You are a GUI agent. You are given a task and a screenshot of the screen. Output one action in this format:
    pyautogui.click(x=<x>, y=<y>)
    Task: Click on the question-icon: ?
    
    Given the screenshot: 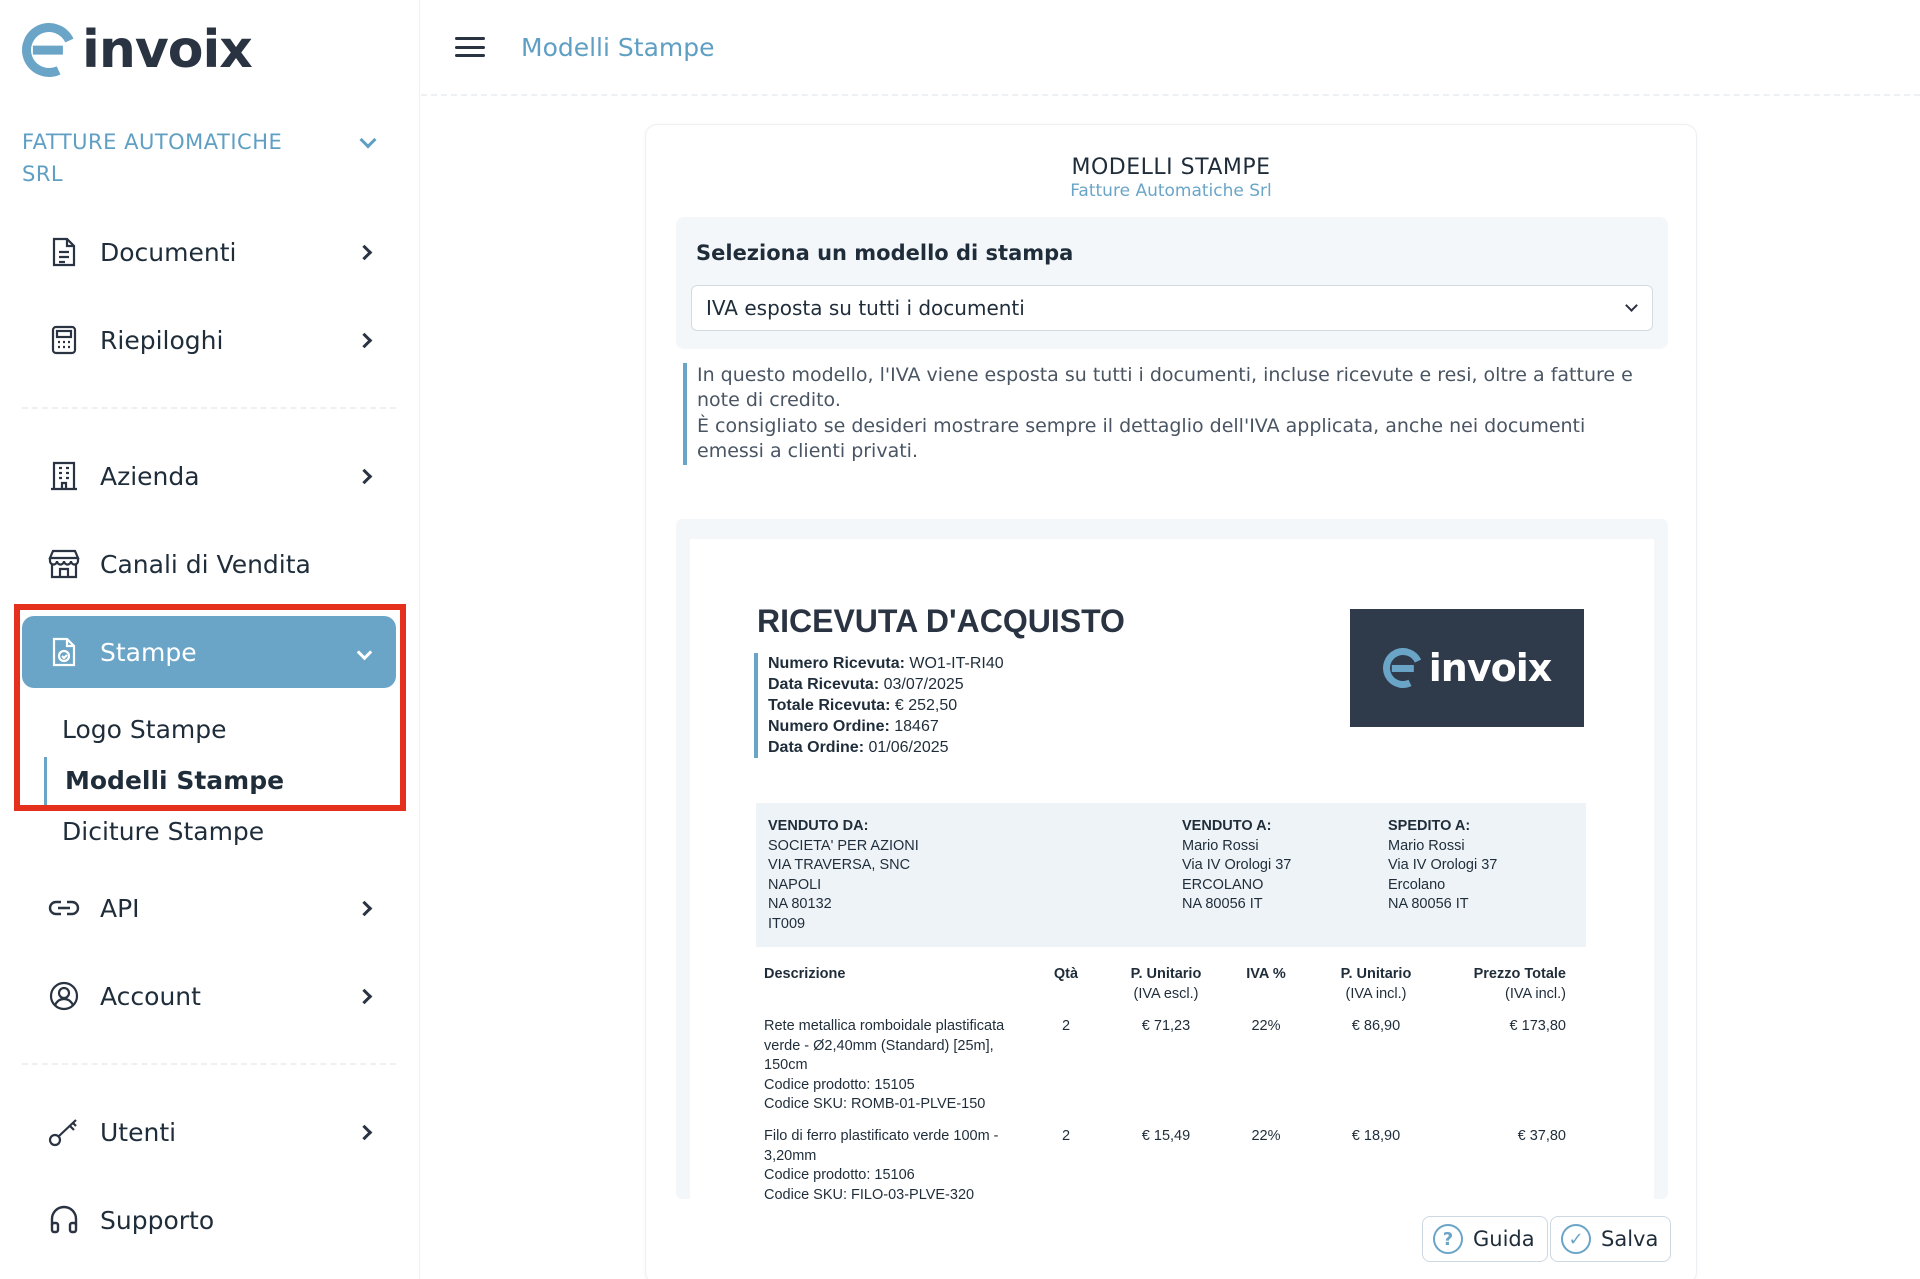 What is the action you would take?
    pyautogui.click(x=1448, y=1239)
    